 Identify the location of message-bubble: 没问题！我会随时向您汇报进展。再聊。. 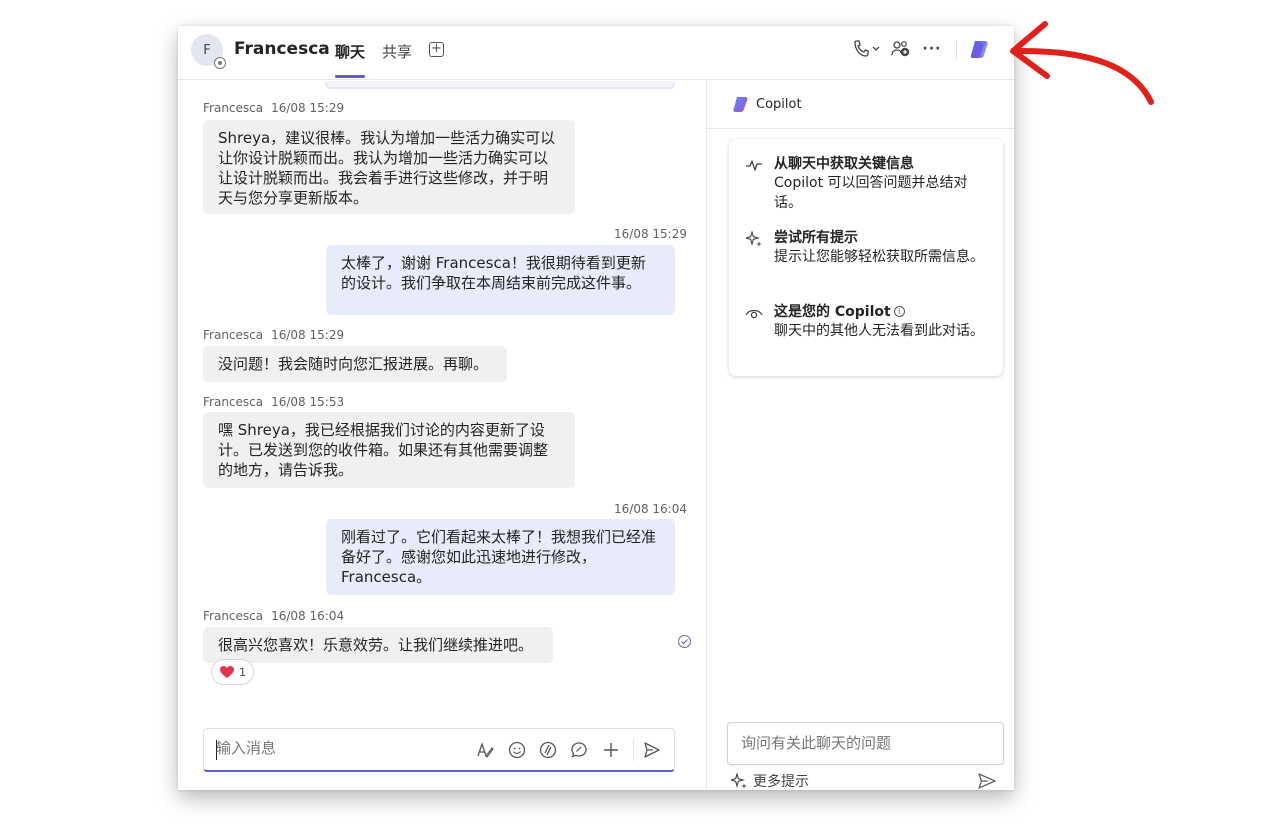
(355, 364).